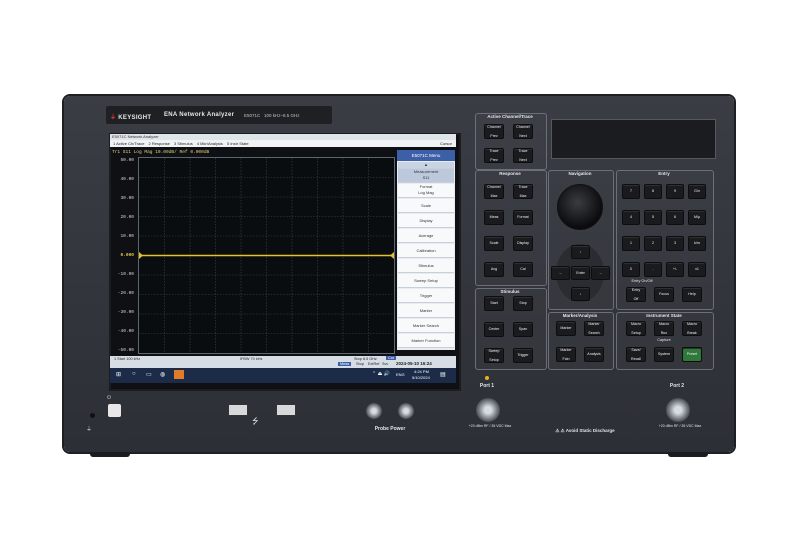 The width and height of the screenshot is (800, 534). I want to click on taskbar-language: ENG, so click(400, 374).